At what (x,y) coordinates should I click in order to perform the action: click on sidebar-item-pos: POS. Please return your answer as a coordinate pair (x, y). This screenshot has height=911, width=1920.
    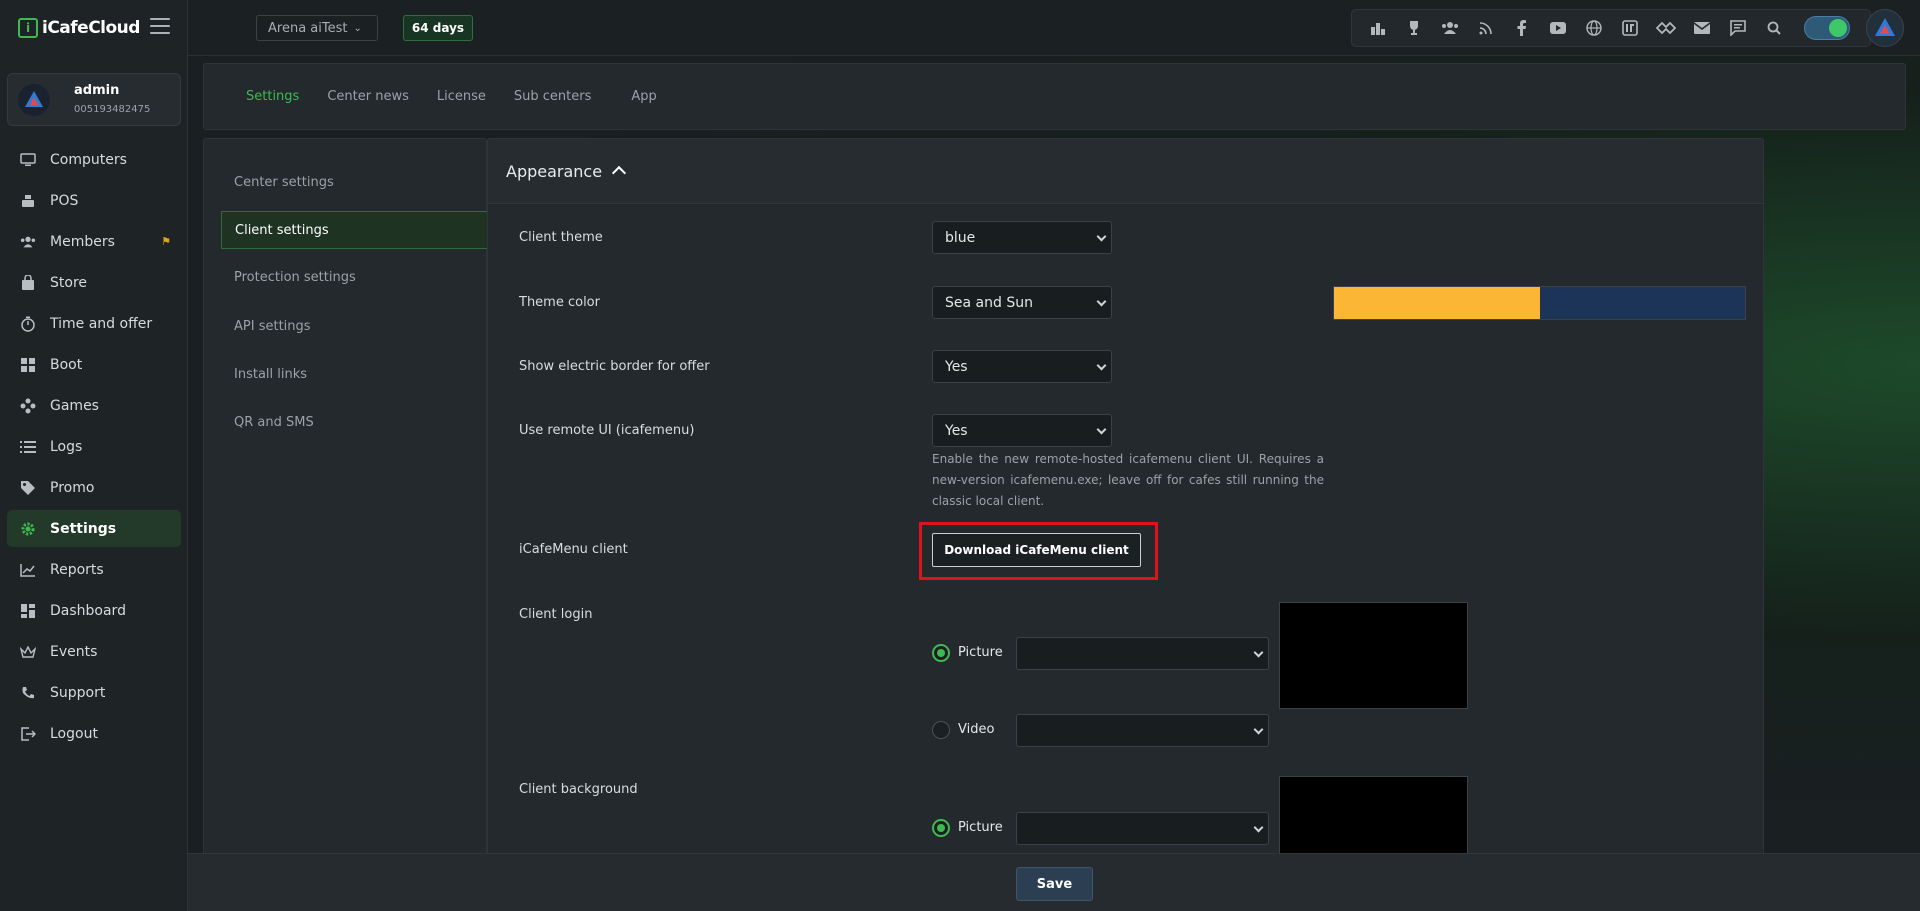
    Looking at the image, I should click on (94, 200).